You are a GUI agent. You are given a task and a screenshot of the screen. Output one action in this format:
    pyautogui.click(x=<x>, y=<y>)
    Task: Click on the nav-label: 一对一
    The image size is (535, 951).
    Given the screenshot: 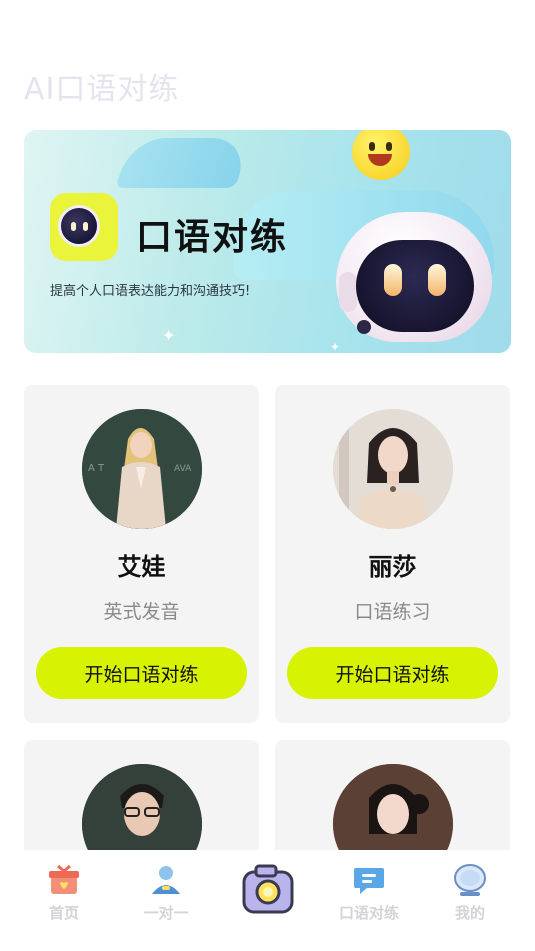 What is the action you would take?
    pyautogui.click(x=166, y=913)
    